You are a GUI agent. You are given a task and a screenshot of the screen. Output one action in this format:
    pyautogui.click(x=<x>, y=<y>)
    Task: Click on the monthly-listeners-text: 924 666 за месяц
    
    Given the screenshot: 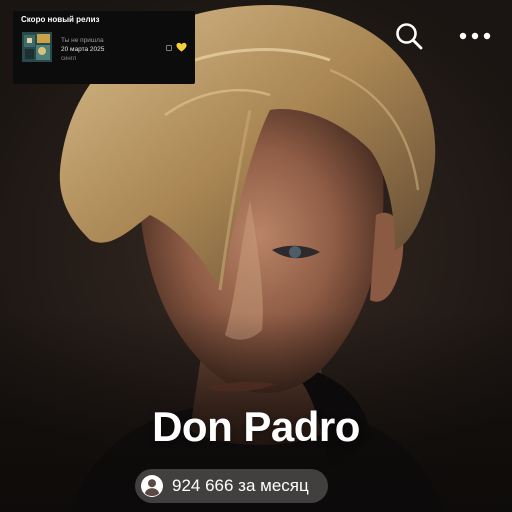 What is the action you would take?
    pyautogui.click(x=240, y=485)
    